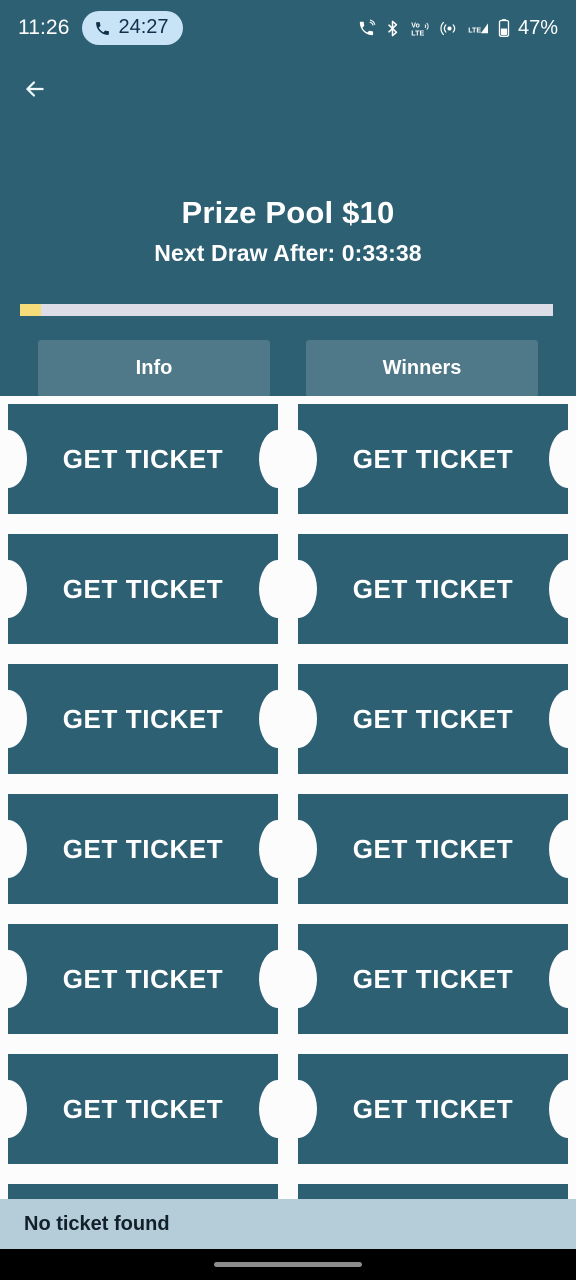  Describe the element at coordinates (44, 27) in the screenshot. I see `status-clock: 11:26` at that location.